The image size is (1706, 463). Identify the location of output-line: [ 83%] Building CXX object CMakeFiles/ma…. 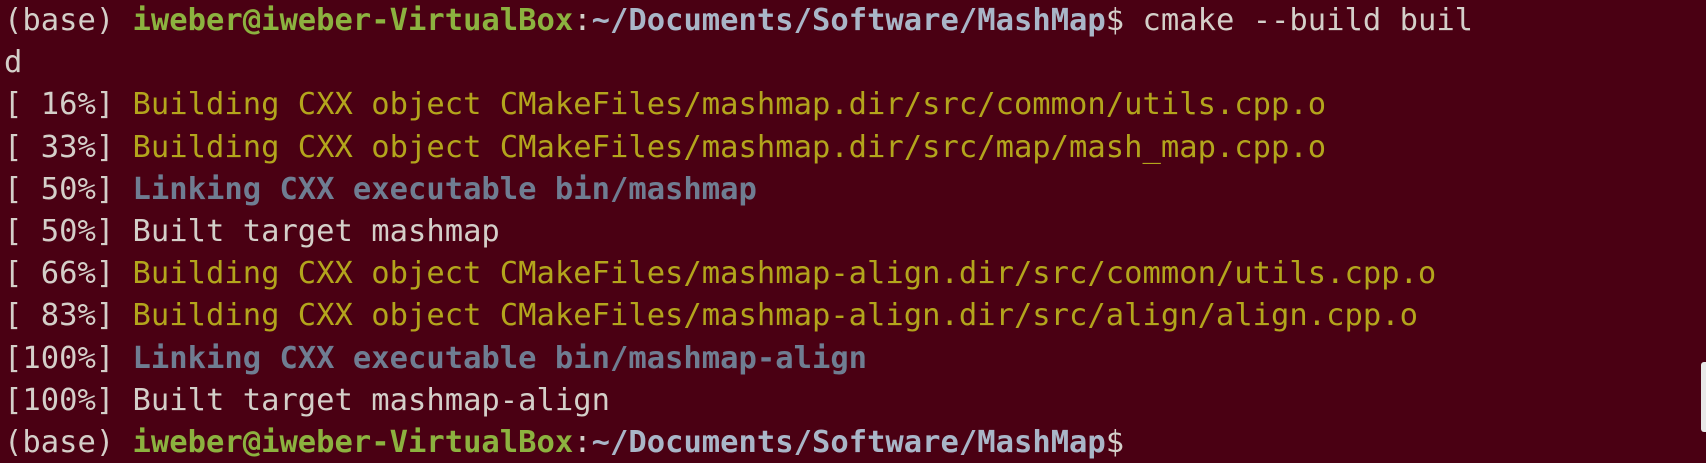
(855, 316).